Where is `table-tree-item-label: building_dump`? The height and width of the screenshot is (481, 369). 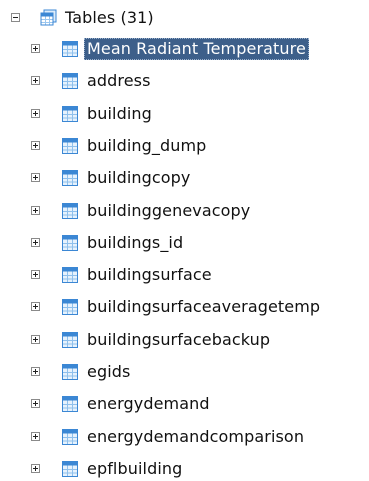 table-tree-item-label: building_dump is located at coordinates (147, 145).